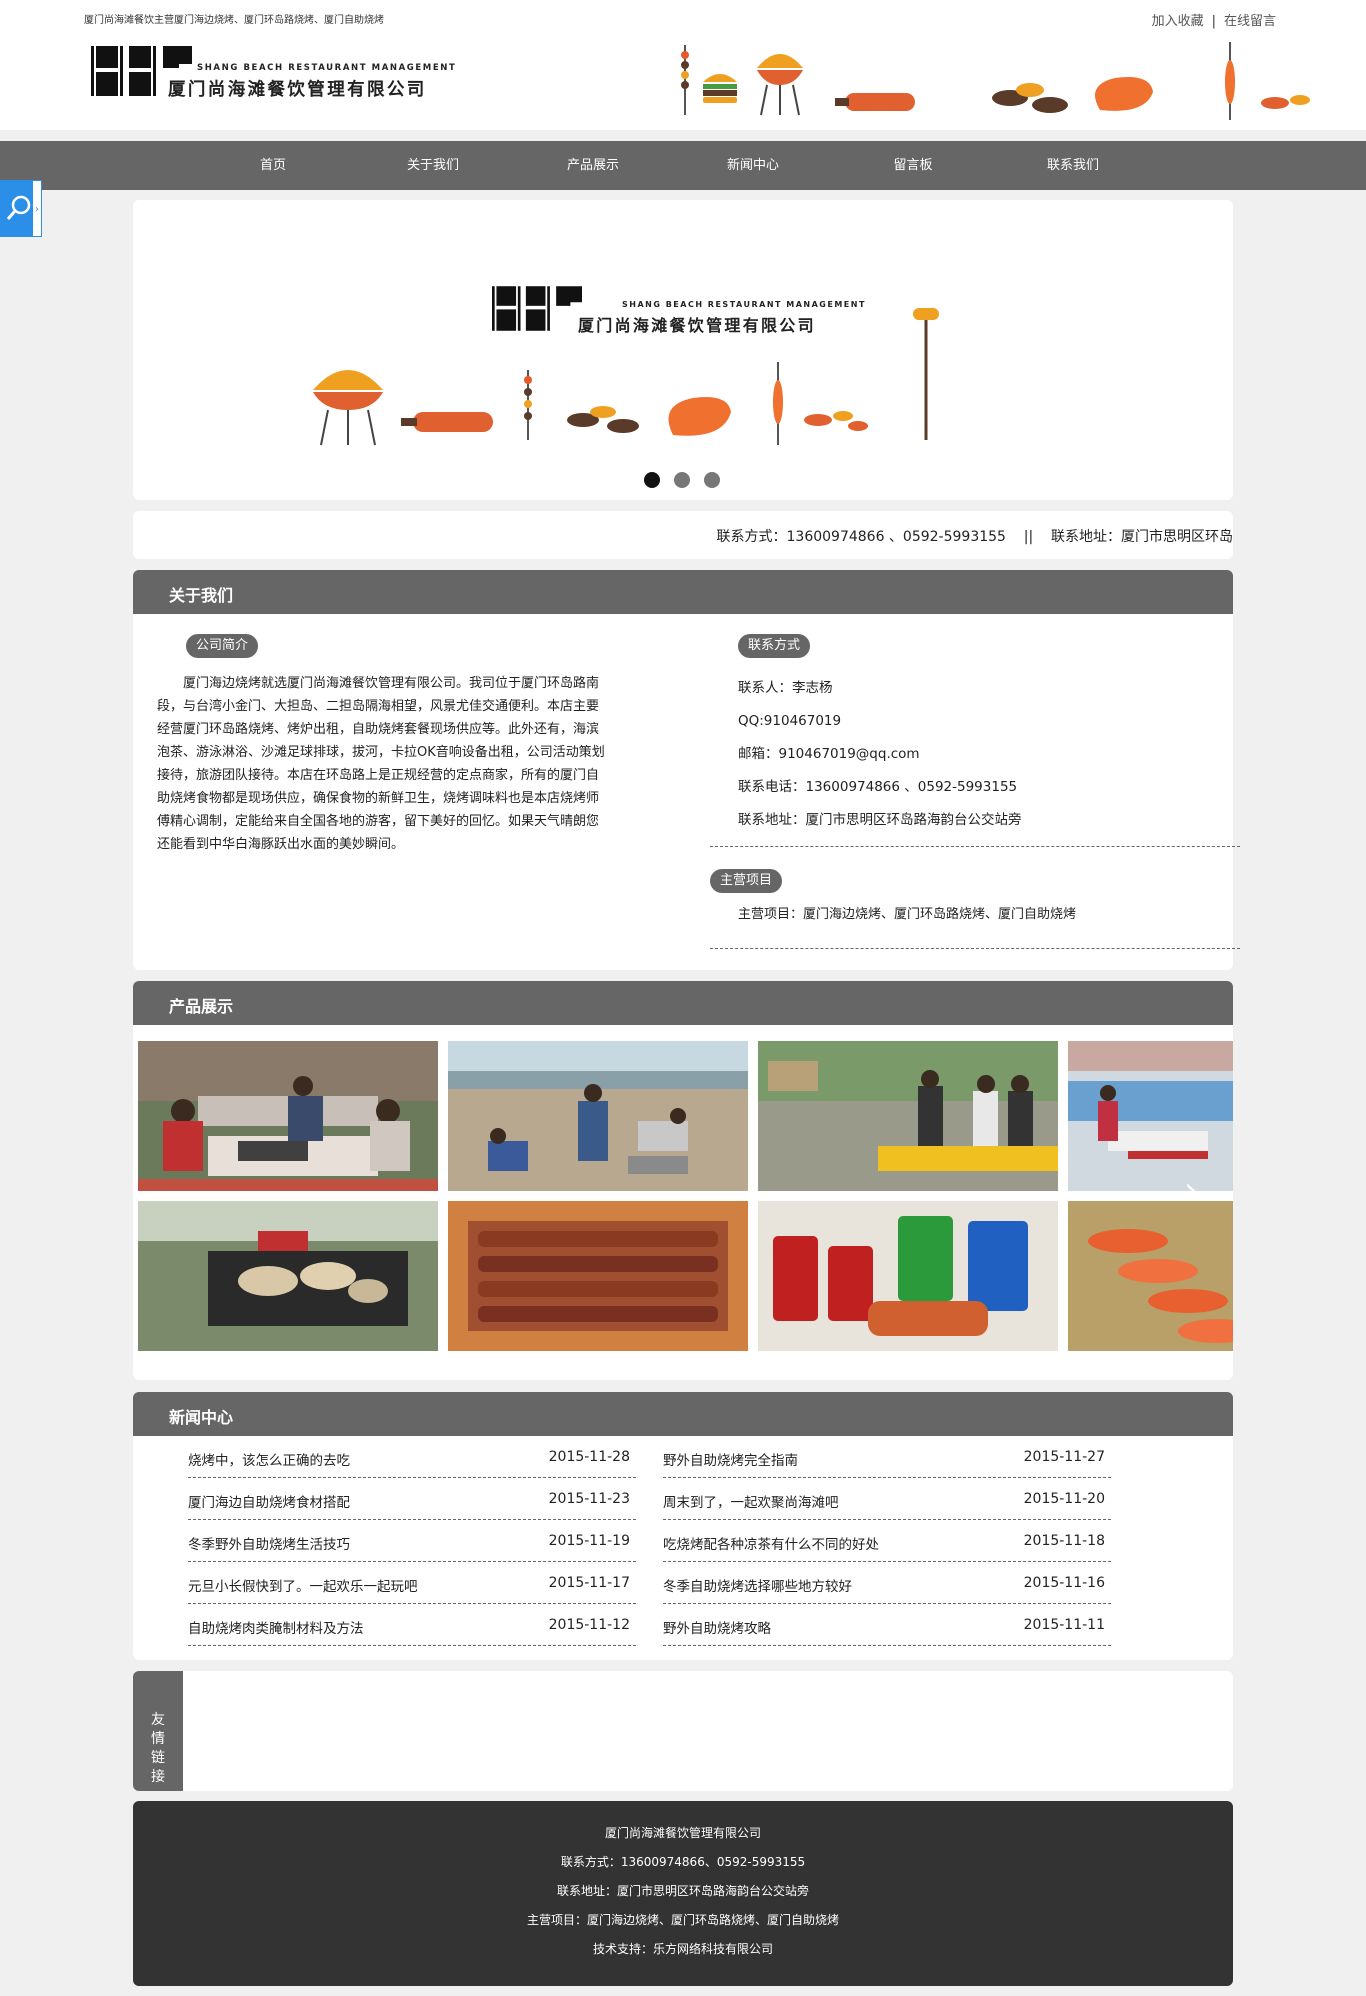  I want to click on product-photo-beach-group, so click(598, 1116).